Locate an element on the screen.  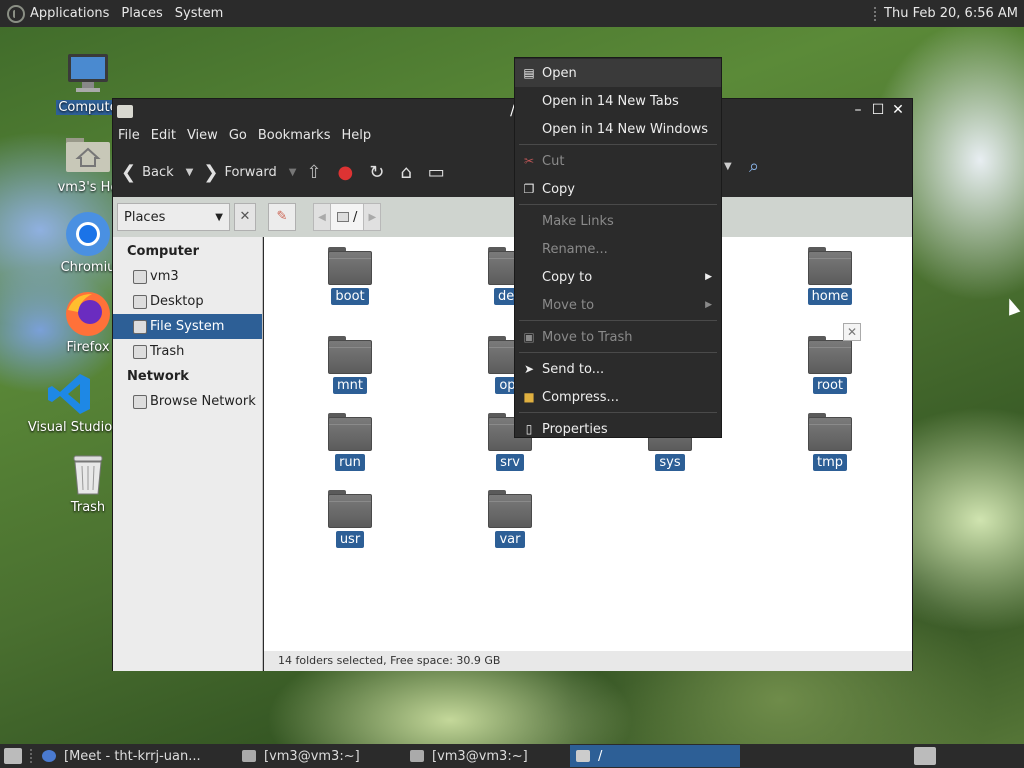
menu-applications: Applications is located at coordinates (72, 13).